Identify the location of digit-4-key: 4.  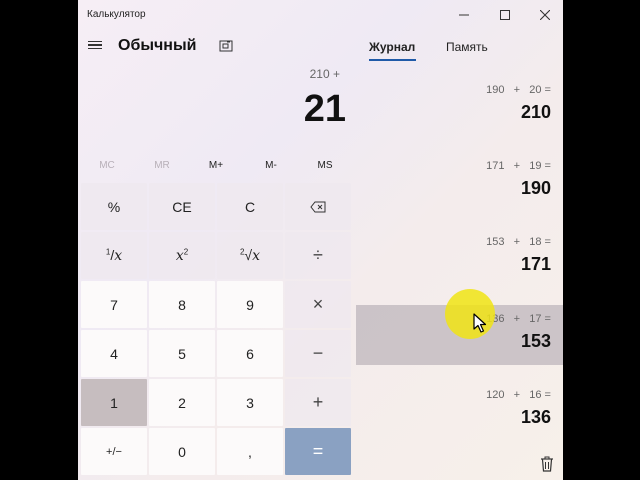
(114, 353).